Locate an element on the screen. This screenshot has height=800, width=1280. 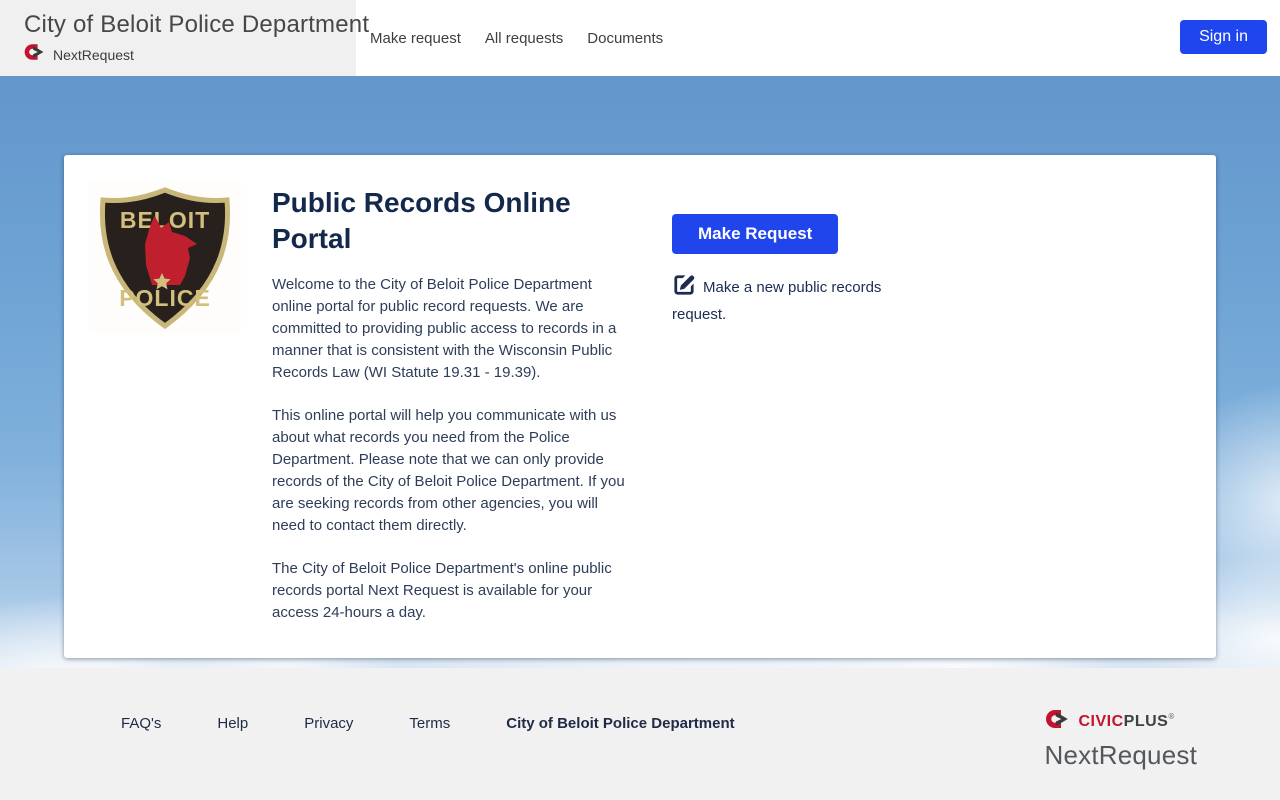
civicplus-cp-icon is located at coordinates (35, 54).